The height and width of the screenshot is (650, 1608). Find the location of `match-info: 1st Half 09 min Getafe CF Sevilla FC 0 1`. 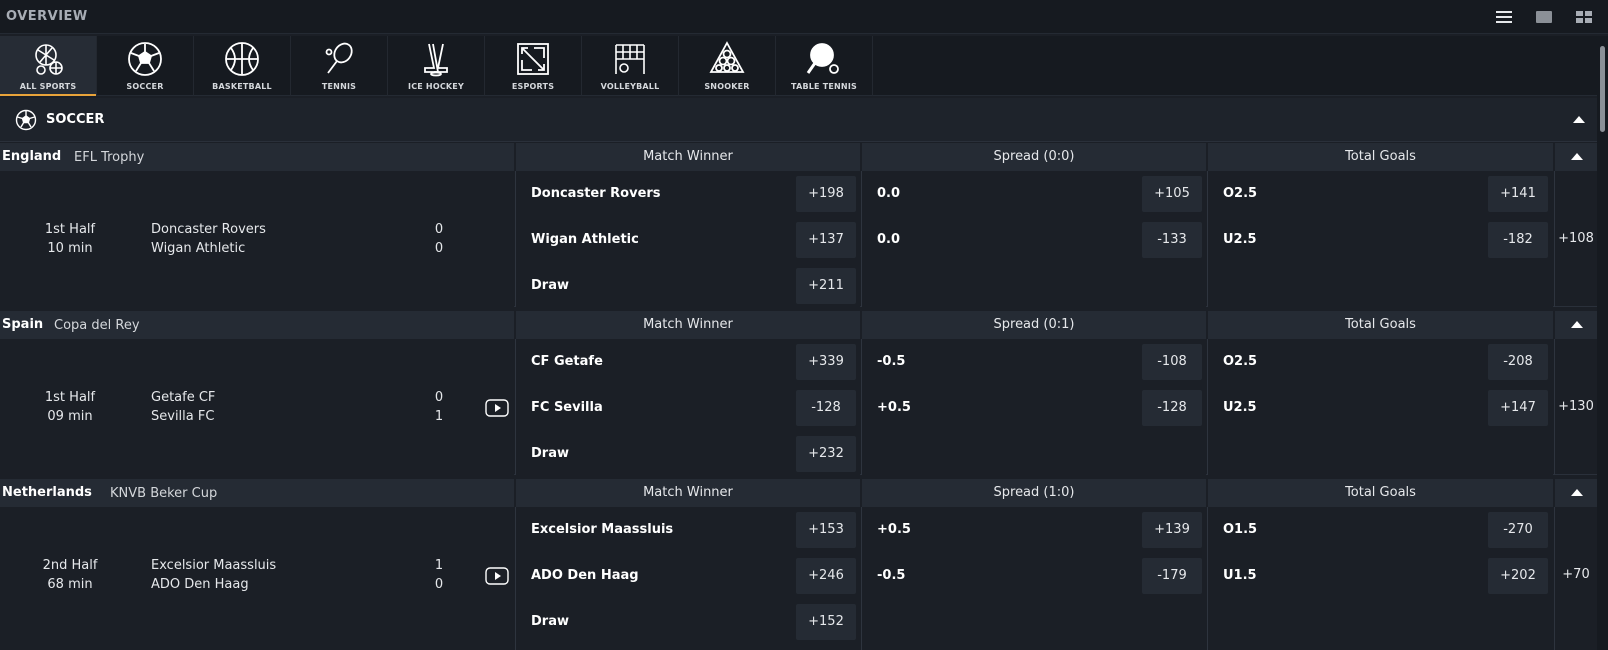

match-info: 1st Half 09 min Getafe CF Sevilla FC 0 1 is located at coordinates (257, 407).